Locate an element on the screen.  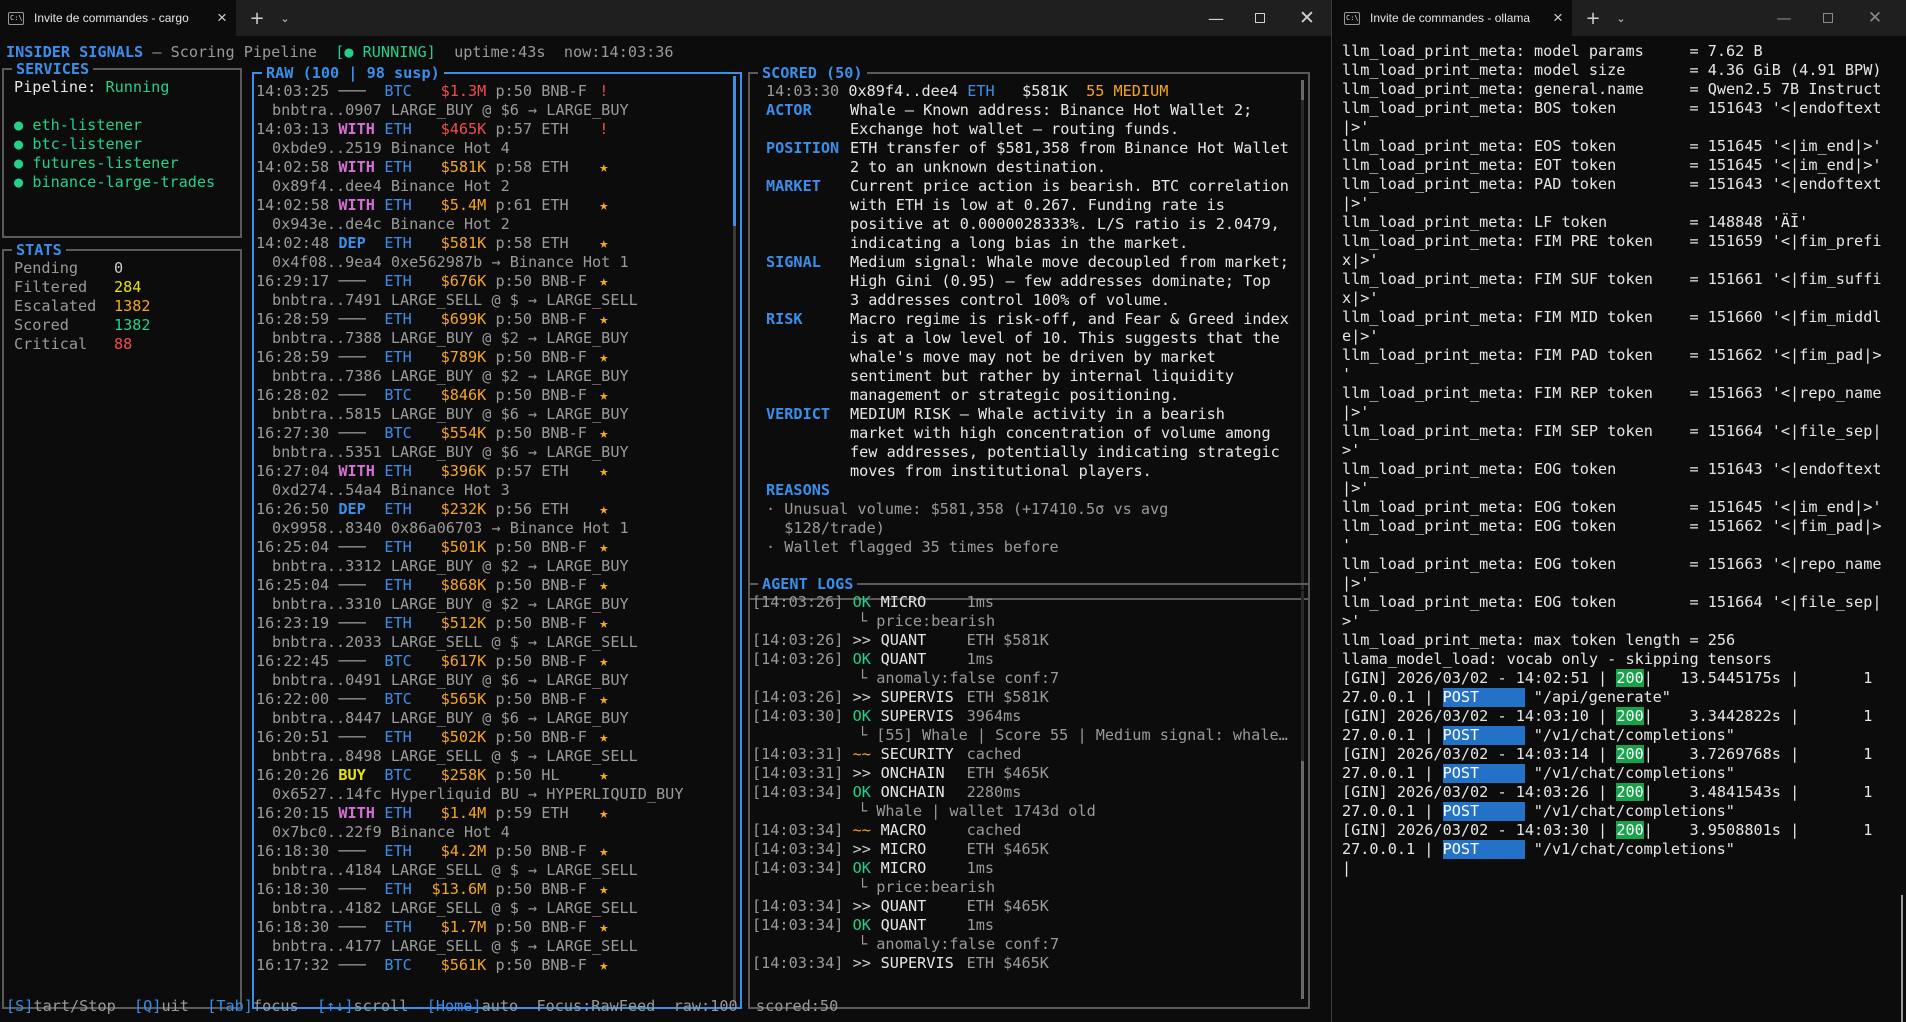
raw-time: 16:20:15 is located at coordinates (293, 813).